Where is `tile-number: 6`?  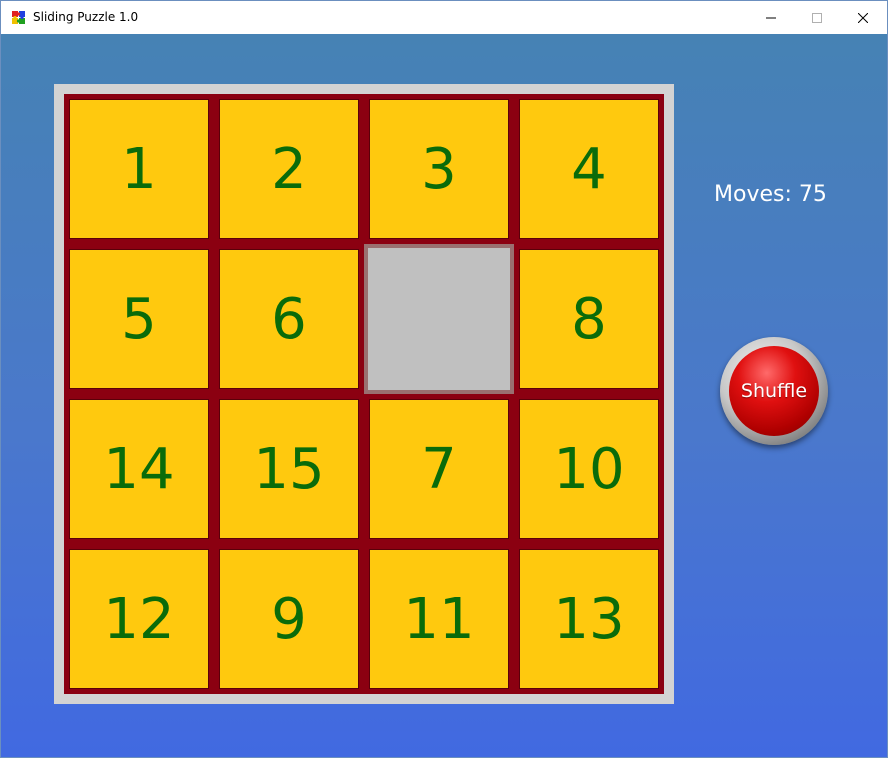 tile-number: 6 is located at coordinates (289, 319).